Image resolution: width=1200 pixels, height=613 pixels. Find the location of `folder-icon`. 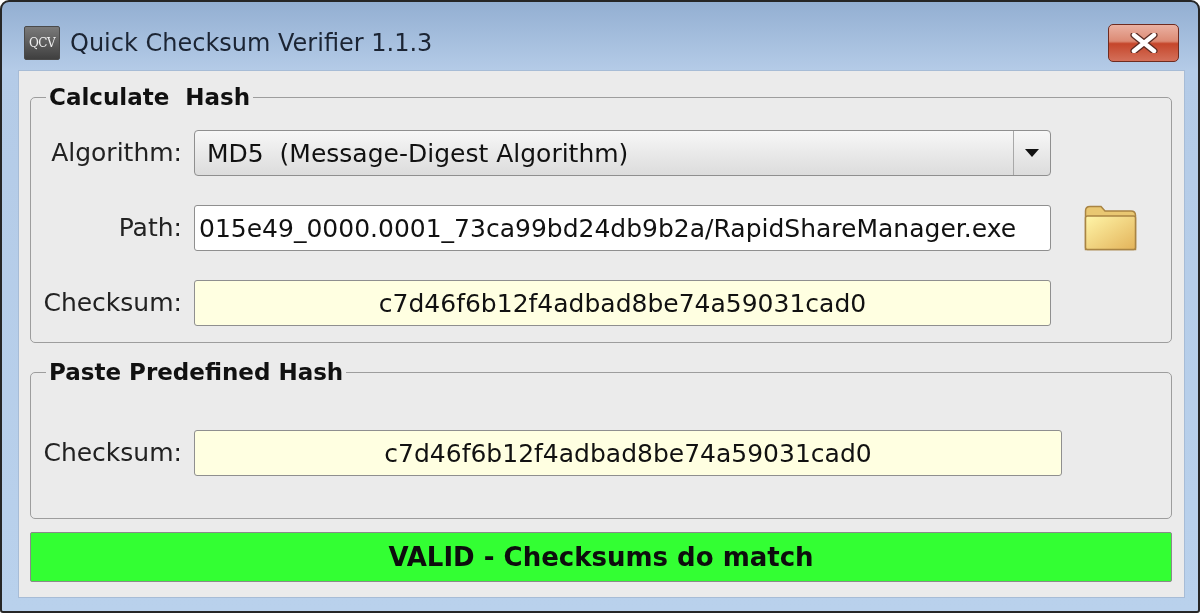

folder-icon is located at coordinates (1110, 228).